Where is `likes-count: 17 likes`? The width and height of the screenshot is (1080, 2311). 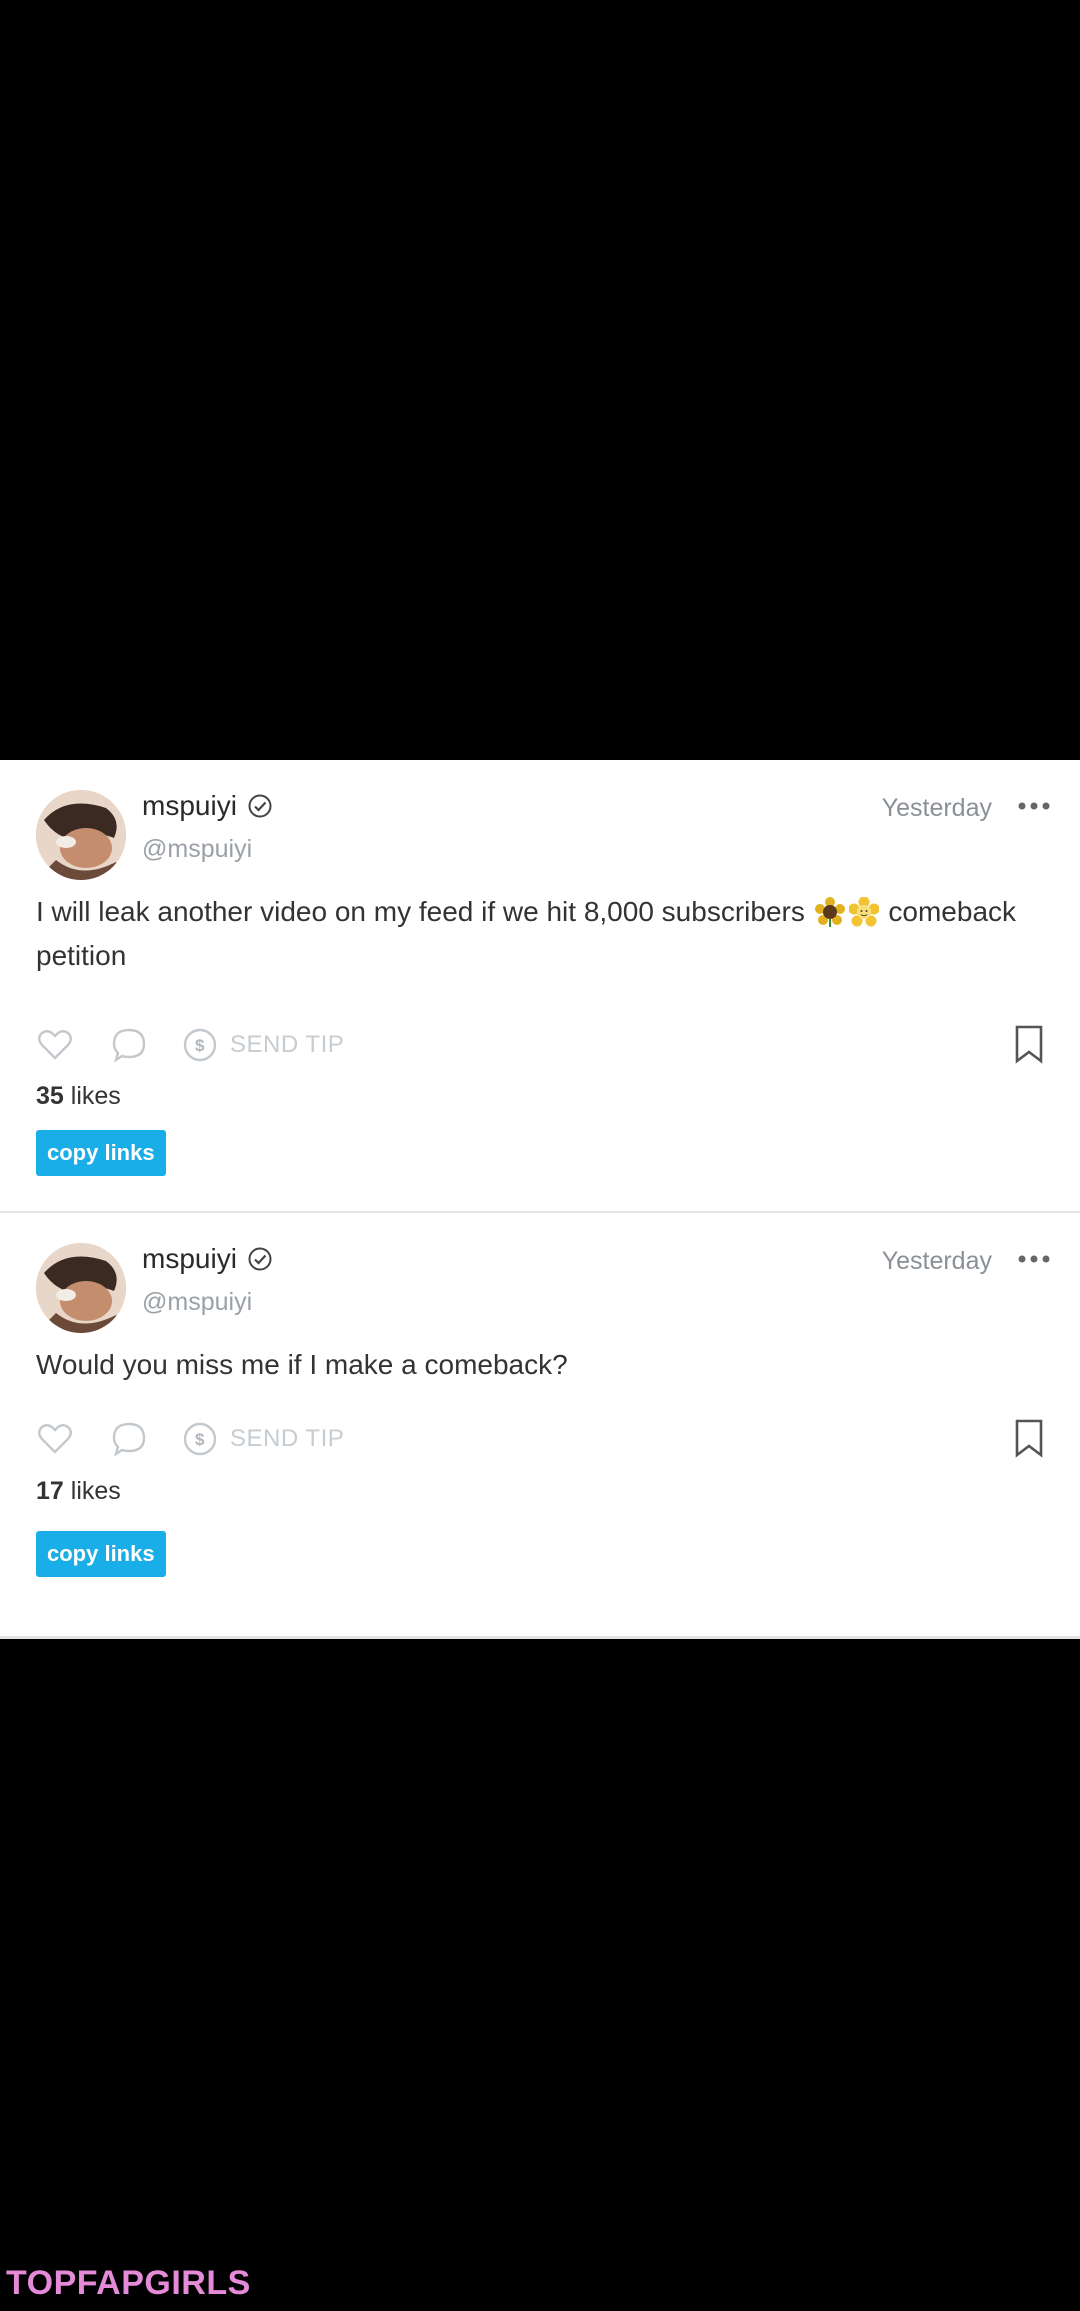
likes-count: 17 likes is located at coordinates (78, 1491).